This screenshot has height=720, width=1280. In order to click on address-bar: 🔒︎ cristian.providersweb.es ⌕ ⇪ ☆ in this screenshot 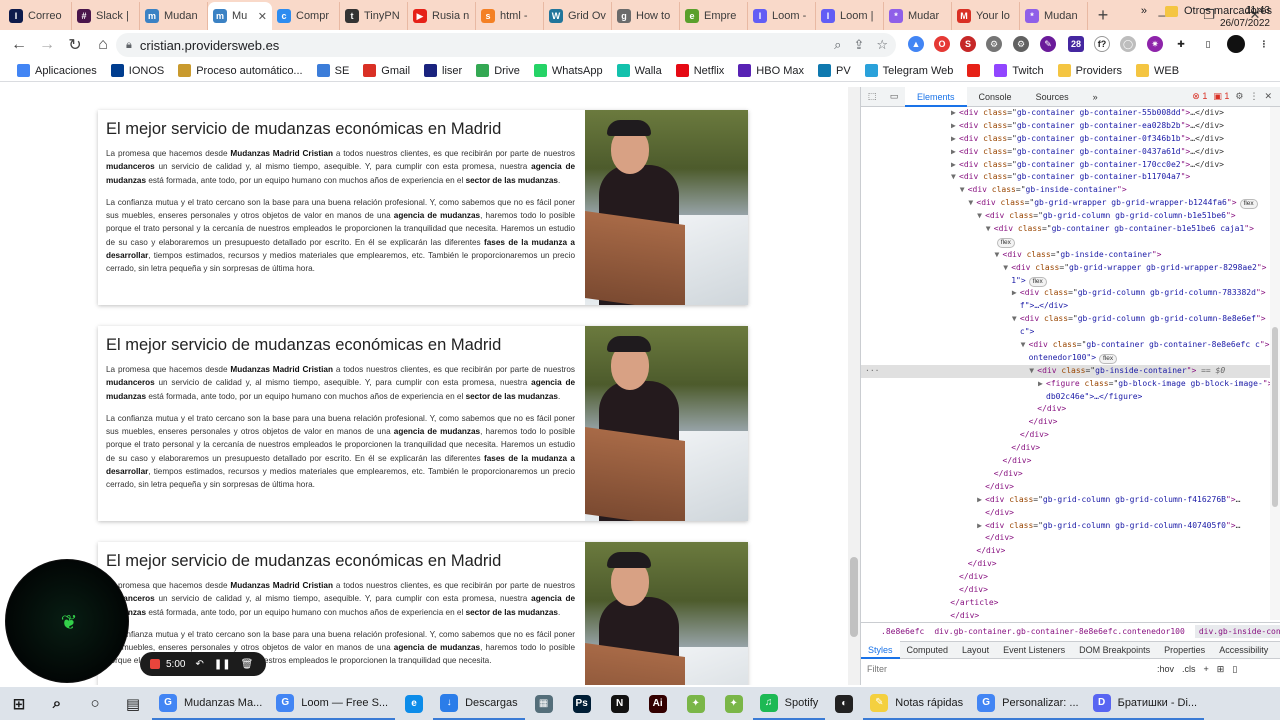, I will do `click(506, 45)`.